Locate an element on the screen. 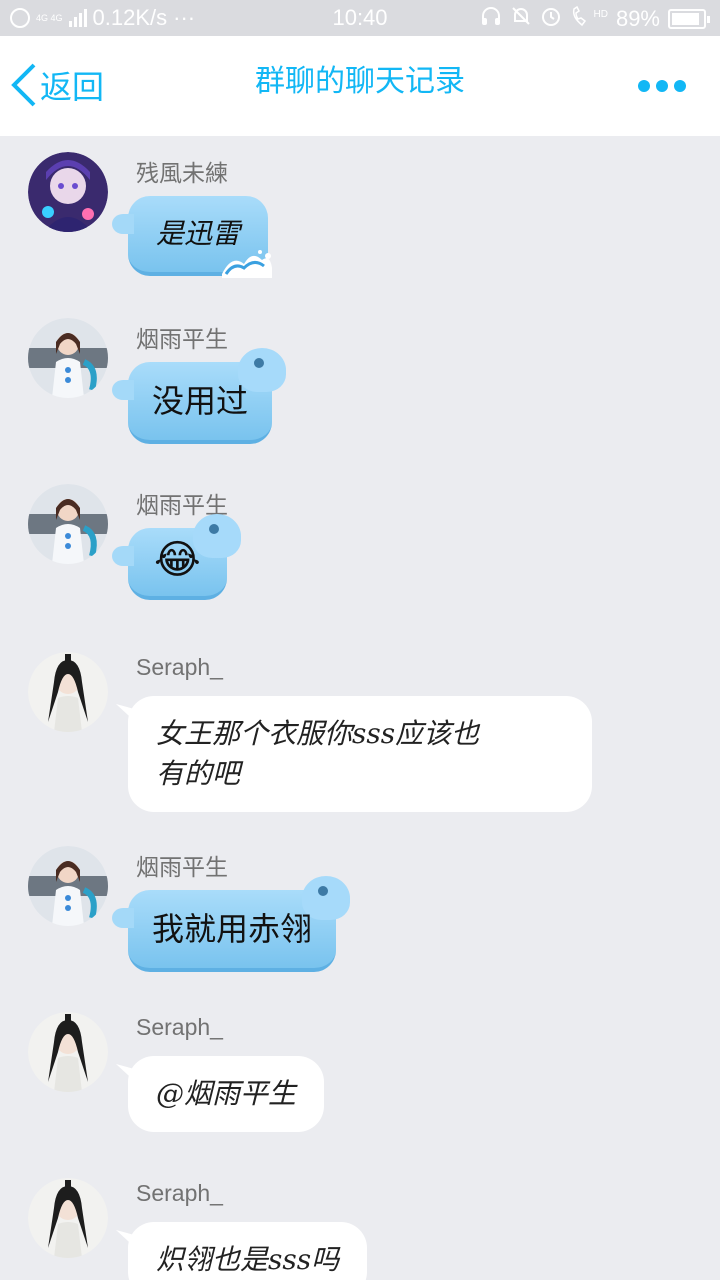 The width and height of the screenshot is (720, 1280). message-text: 炽翎也是sss吗 is located at coordinates (248, 1259).